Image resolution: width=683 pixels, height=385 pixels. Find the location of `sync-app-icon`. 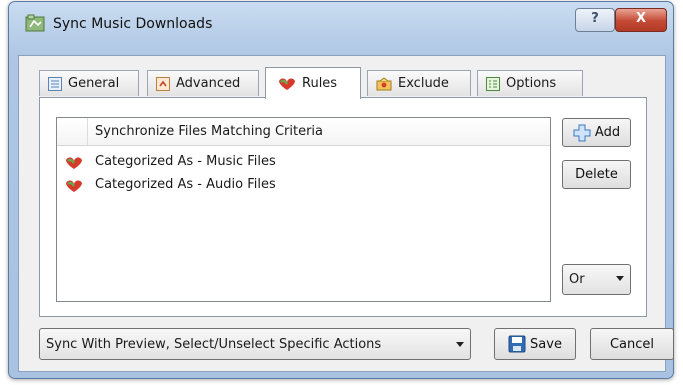

sync-app-icon is located at coordinates (35, 23).